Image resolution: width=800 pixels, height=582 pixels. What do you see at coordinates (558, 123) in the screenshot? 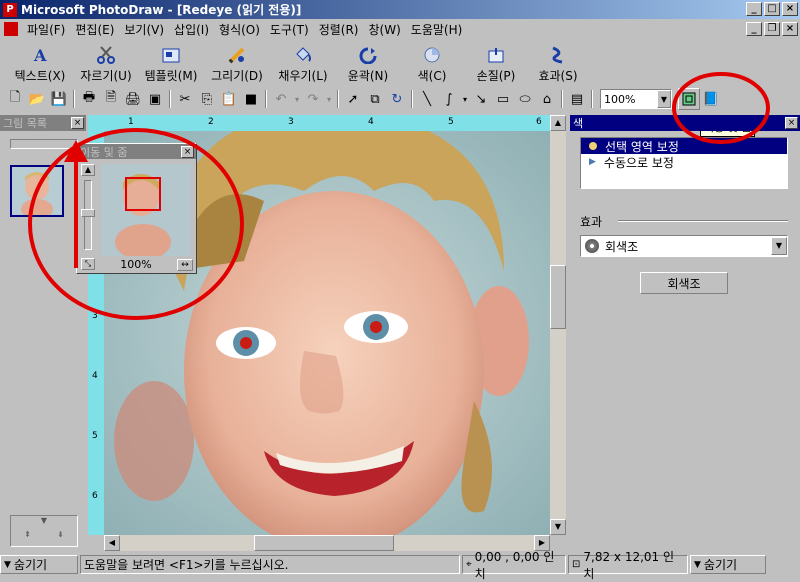
I see `scroll-up-icon: ▲` at bounding box center [558, 123].